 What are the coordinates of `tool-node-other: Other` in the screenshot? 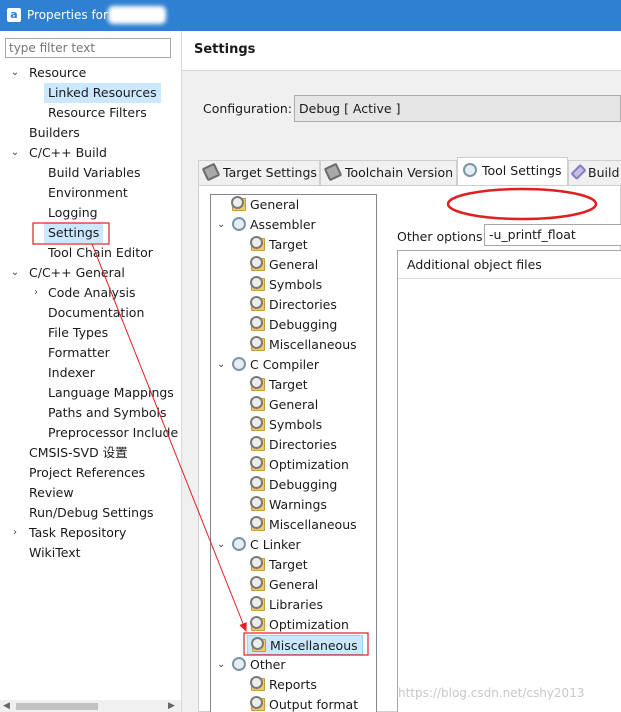 It's located at (259, 665).